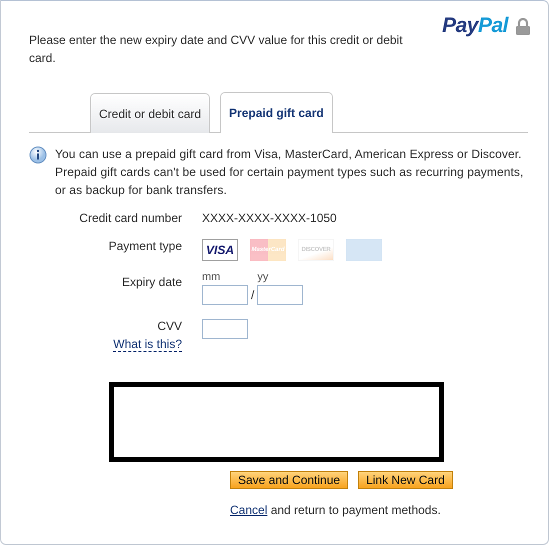  I want to click on logo: PayPal, so click(475, 26).